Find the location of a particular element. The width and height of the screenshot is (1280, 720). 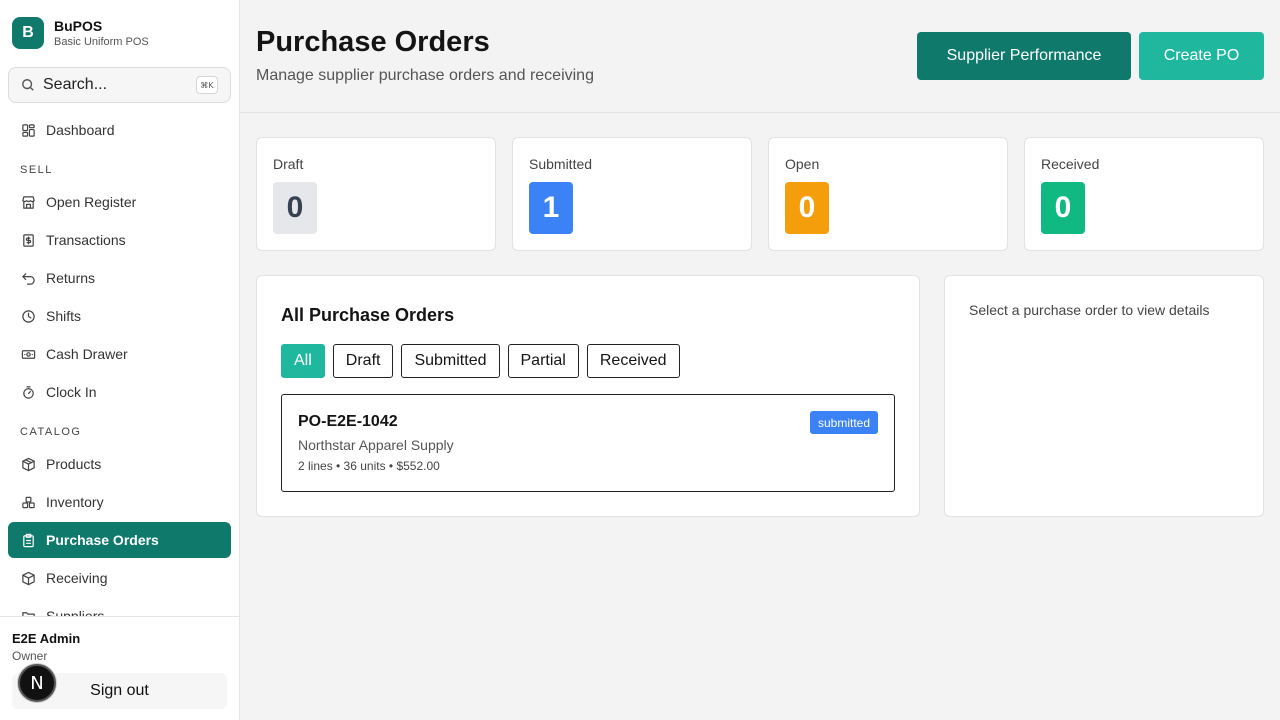

sidebar-item-label: Shifts is located at coordinates (64, 316).